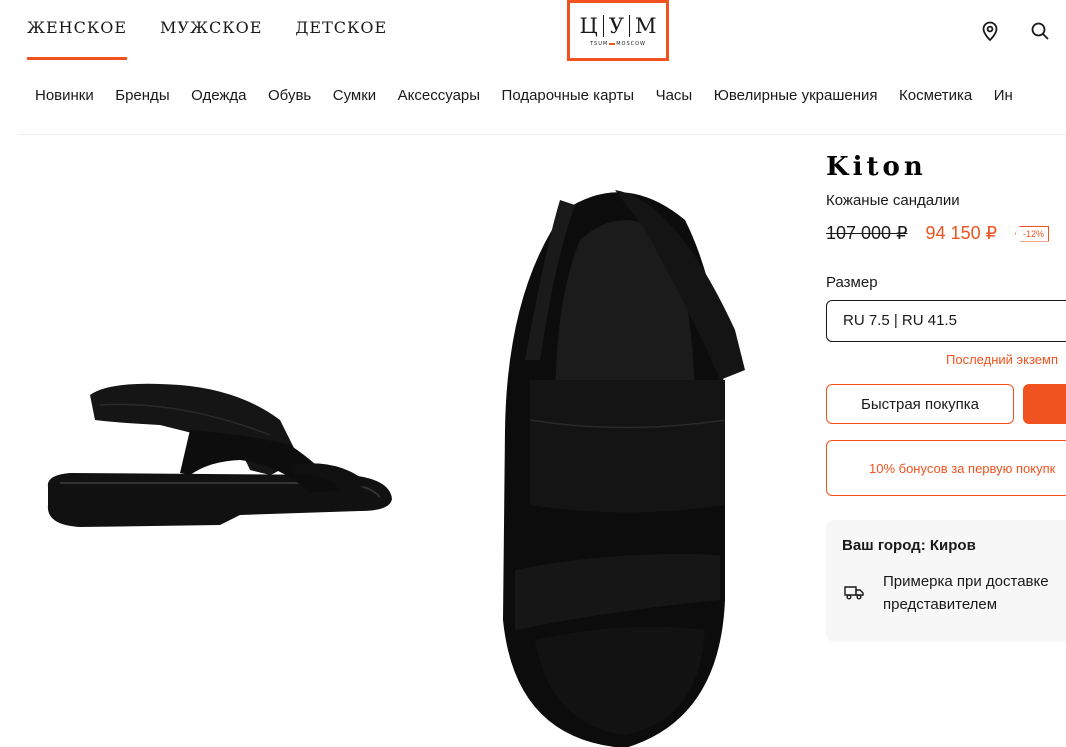 This screenshot has width=1066, height=747. What do you see at coordinates (867, 233) in the screenshot?
I see `old-price: 107 000 ₽` at bounding box center [867, 233].